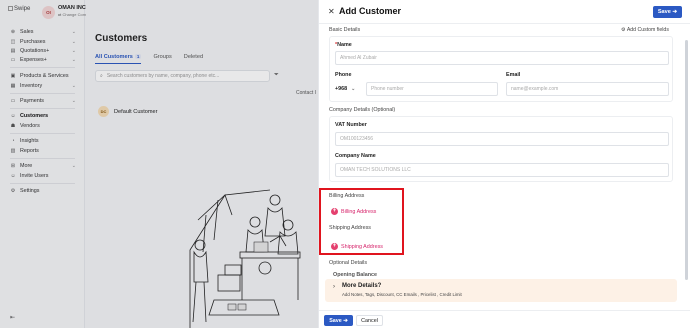 The width and height of the screenshot is (690, 328). I want to click on close-icon: ✕, so click(331, 11).